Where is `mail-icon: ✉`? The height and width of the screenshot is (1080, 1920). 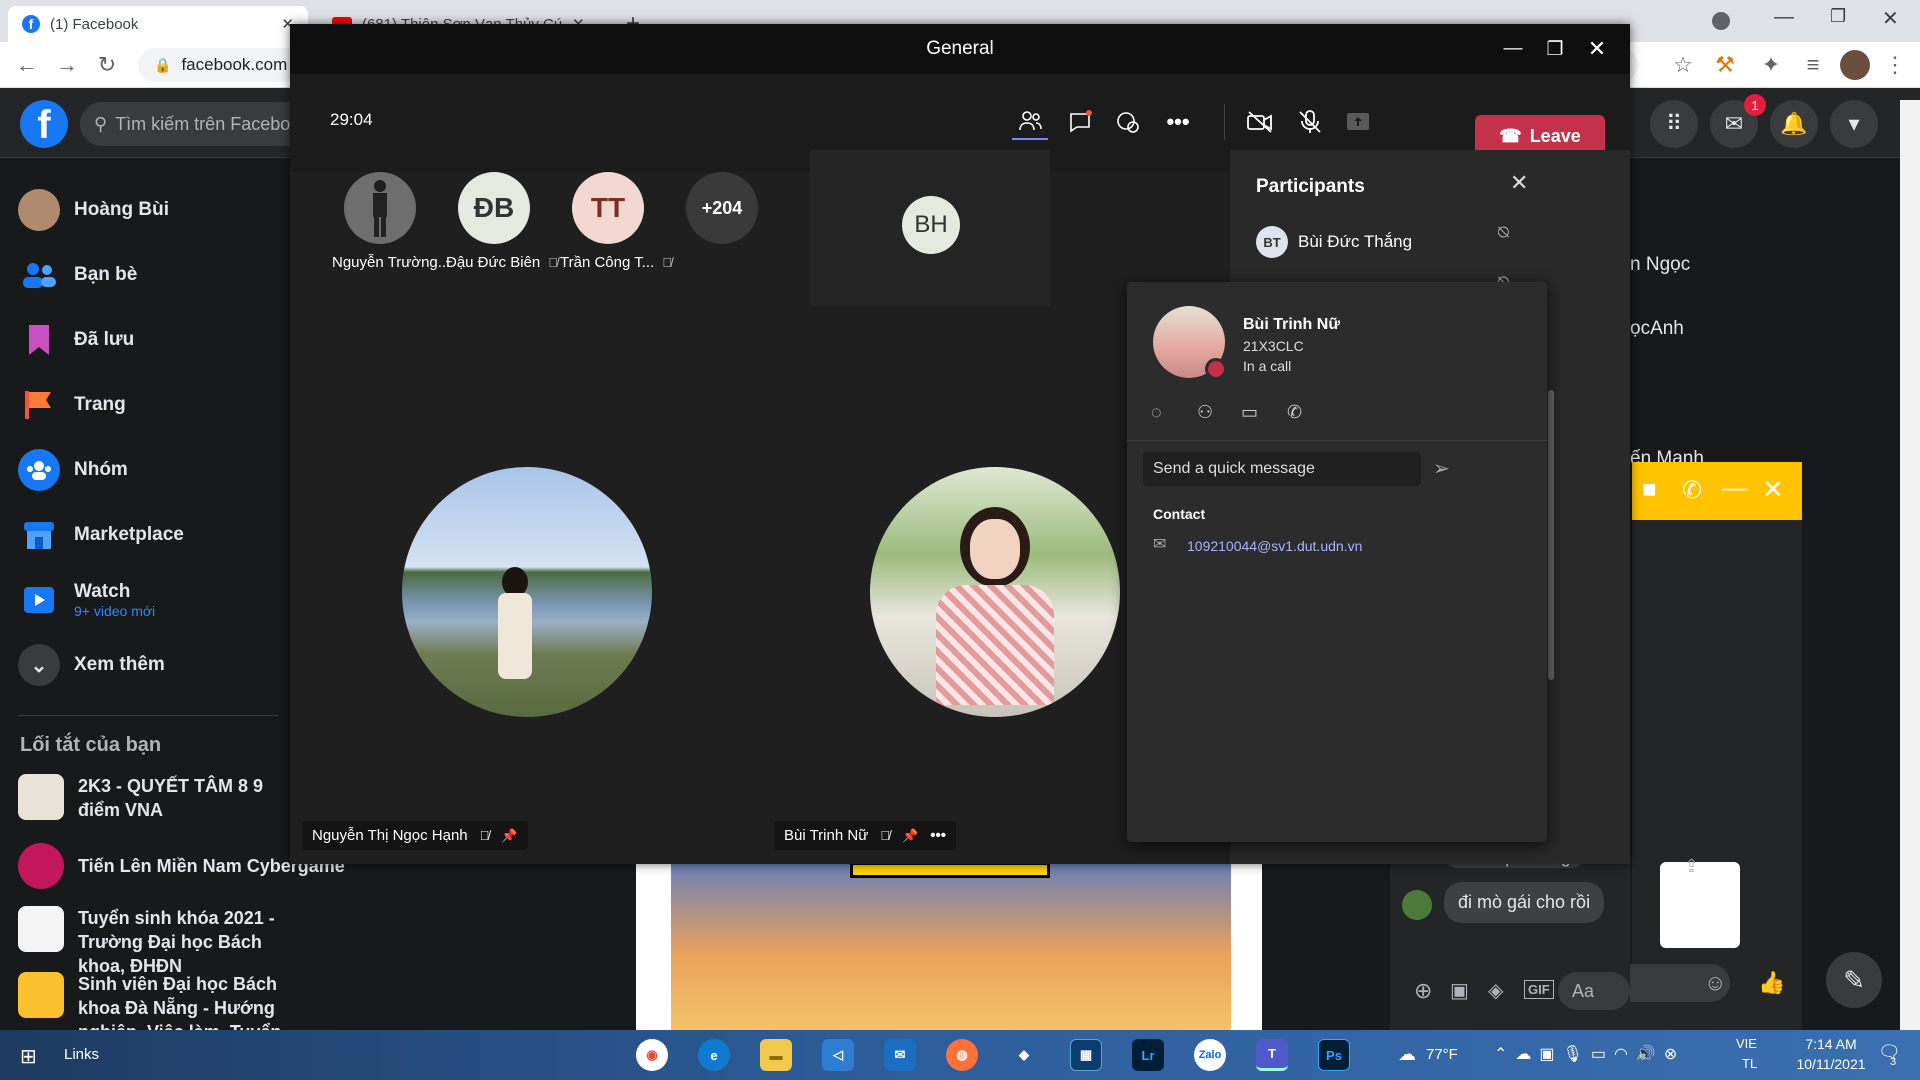 mail-icon: ✉ is located at coordinates (900, 1055).